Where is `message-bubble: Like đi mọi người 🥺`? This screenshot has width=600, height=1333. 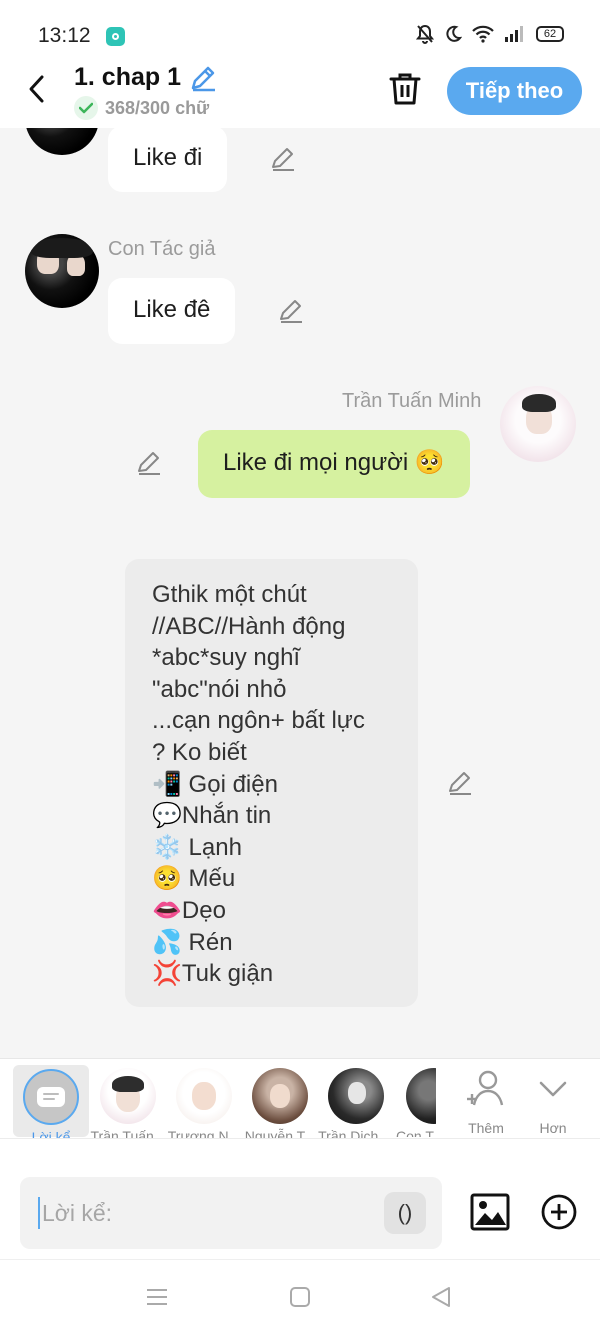
message-bubble: Like đi mọi người 🥺 is located at coordinates (334, 464).